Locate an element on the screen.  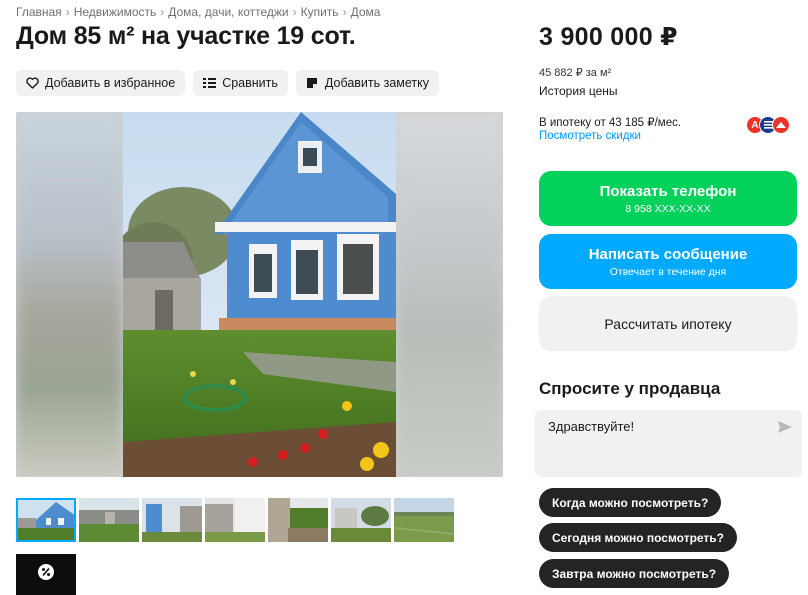
phone-number-masked: 8 958 XXX-XX-XX is located at coordinates (668, 208).